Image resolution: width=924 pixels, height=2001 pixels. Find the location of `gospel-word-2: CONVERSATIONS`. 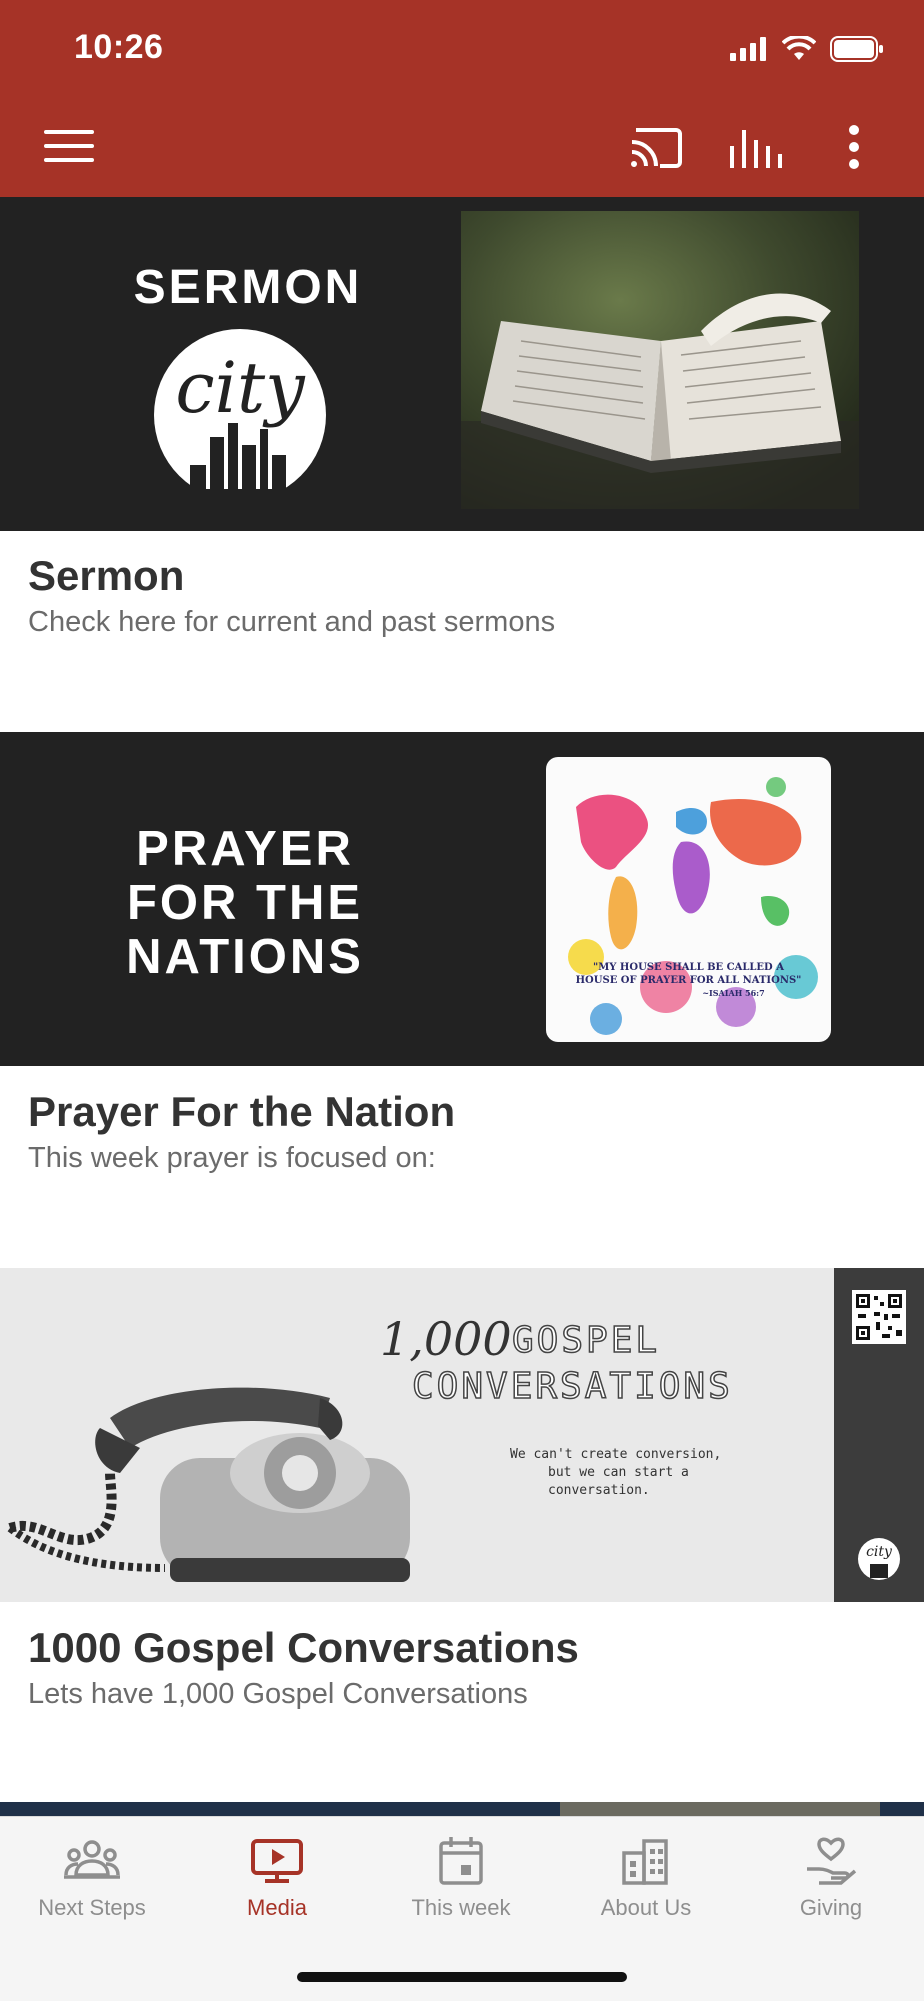

gospel-word-2: CONVERSATIONS is located at coordinates (572, 1386).